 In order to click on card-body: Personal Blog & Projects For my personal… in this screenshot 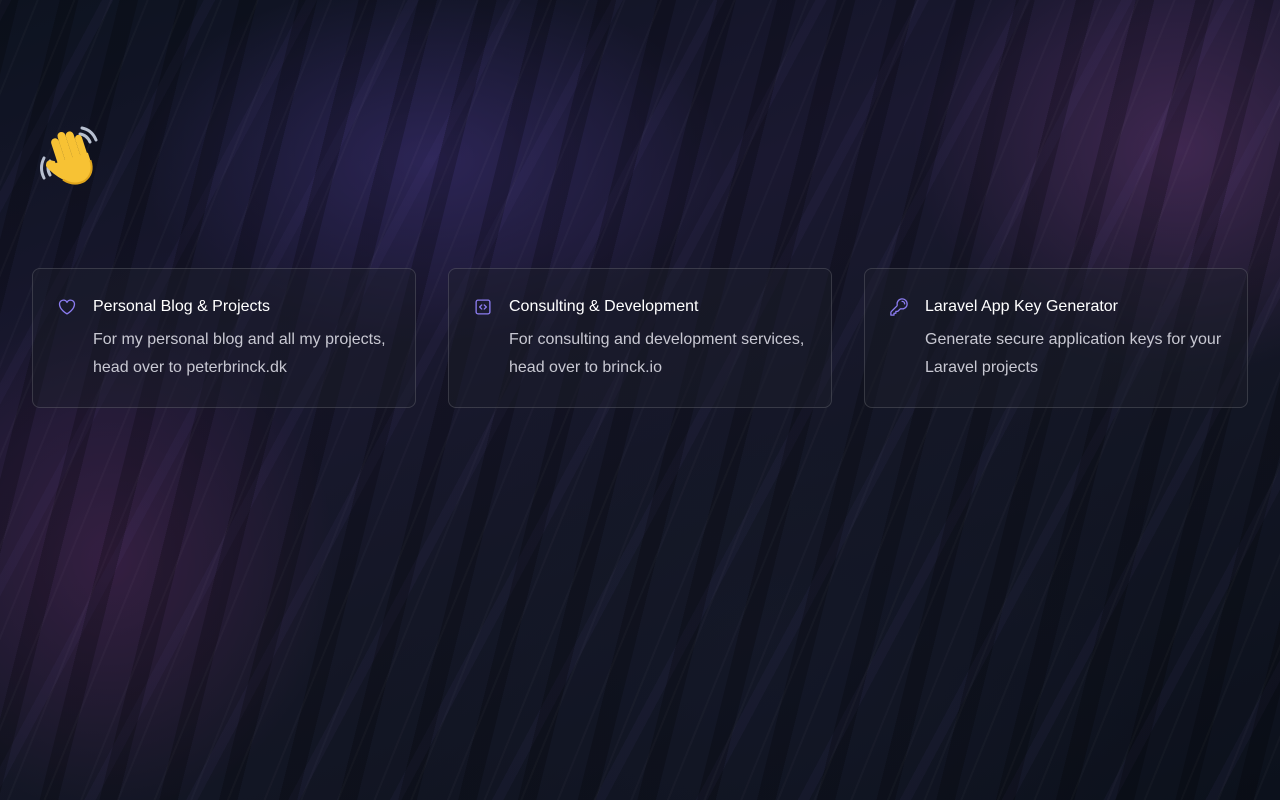, I will do `click(239, 351)`.